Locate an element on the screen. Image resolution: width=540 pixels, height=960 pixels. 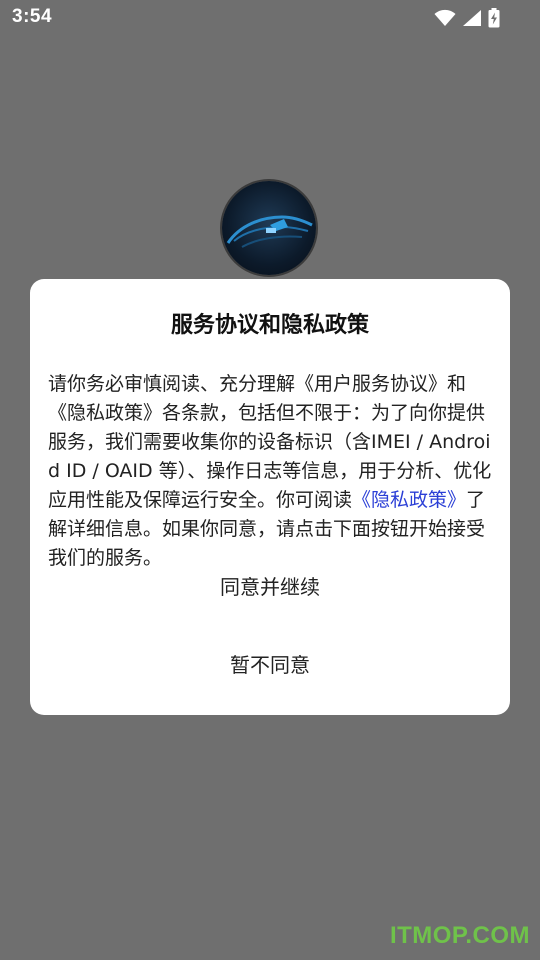
battery-charging-icon is located at coordinates (494, 18).